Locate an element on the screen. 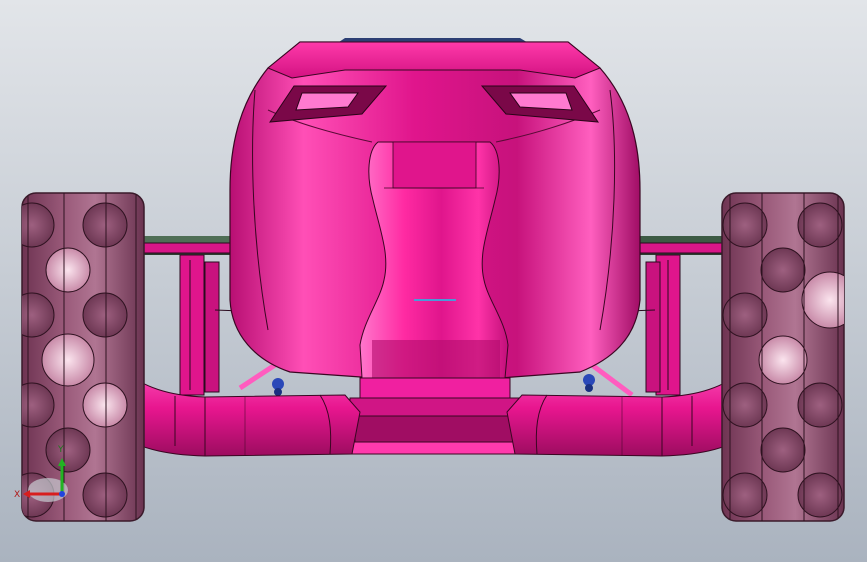 Image resolution: width=867 pixels, height=562 pixels. y-axis-label: Y is located at coordinates (60, 450).